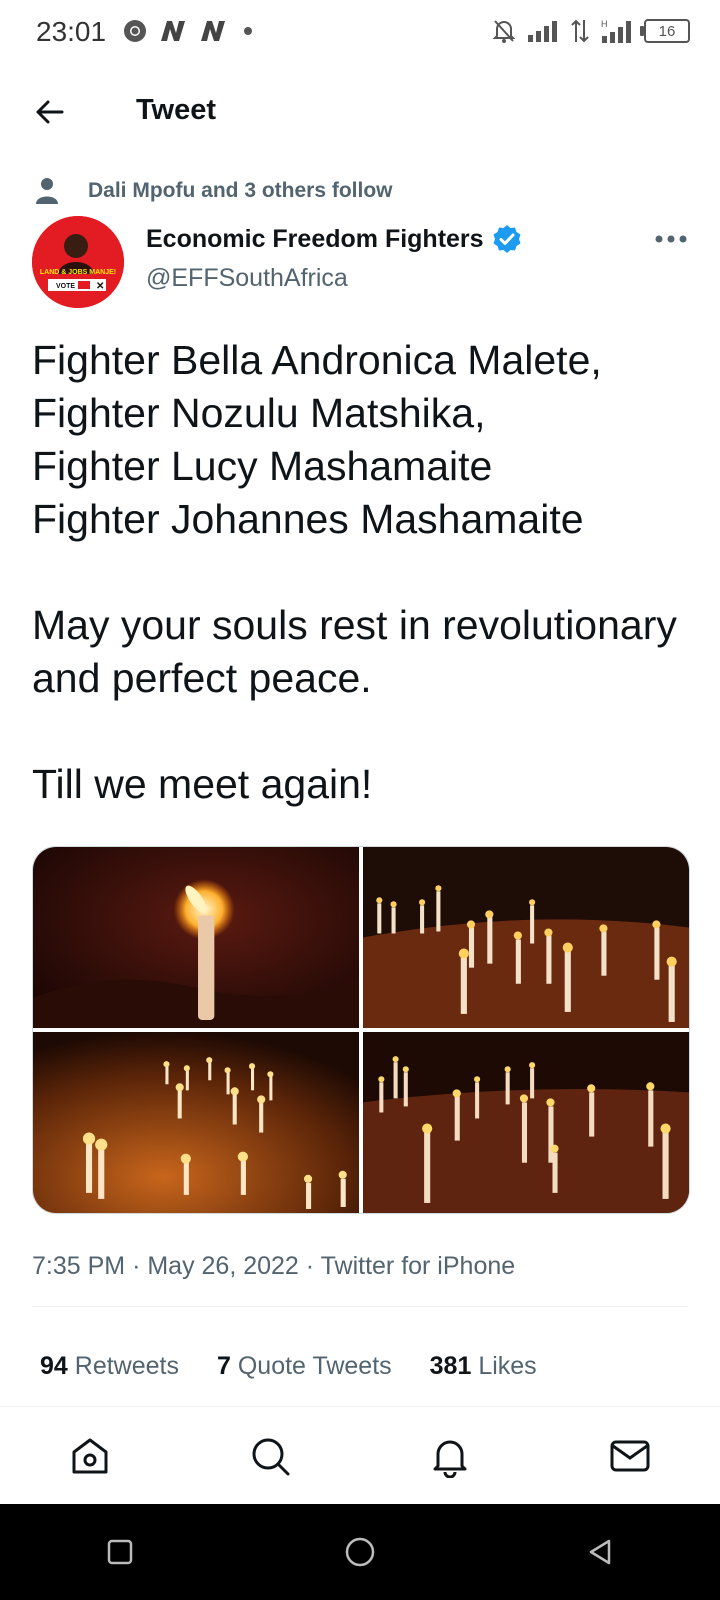  I want to click on status-time: 23:01, so click(71, 31).